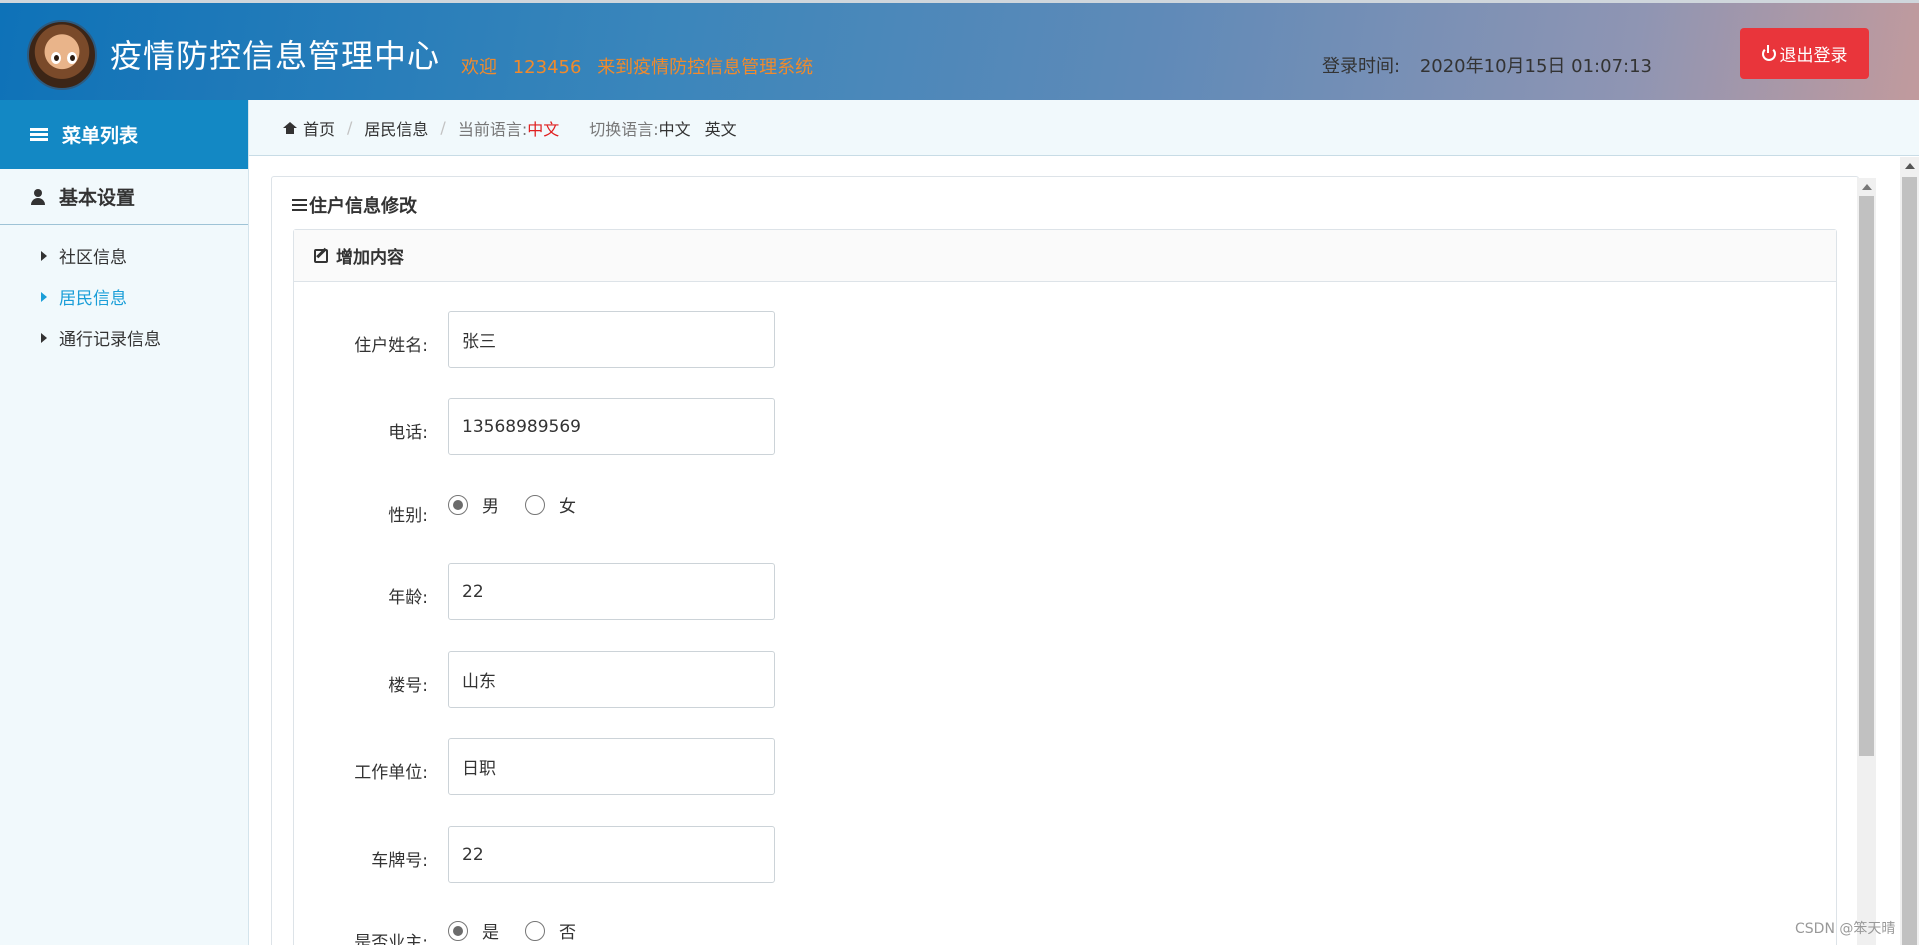  What do you see at coordinates (290, 127) in the screenshot?
I see `home-icon` at bounding box center [290, 127].